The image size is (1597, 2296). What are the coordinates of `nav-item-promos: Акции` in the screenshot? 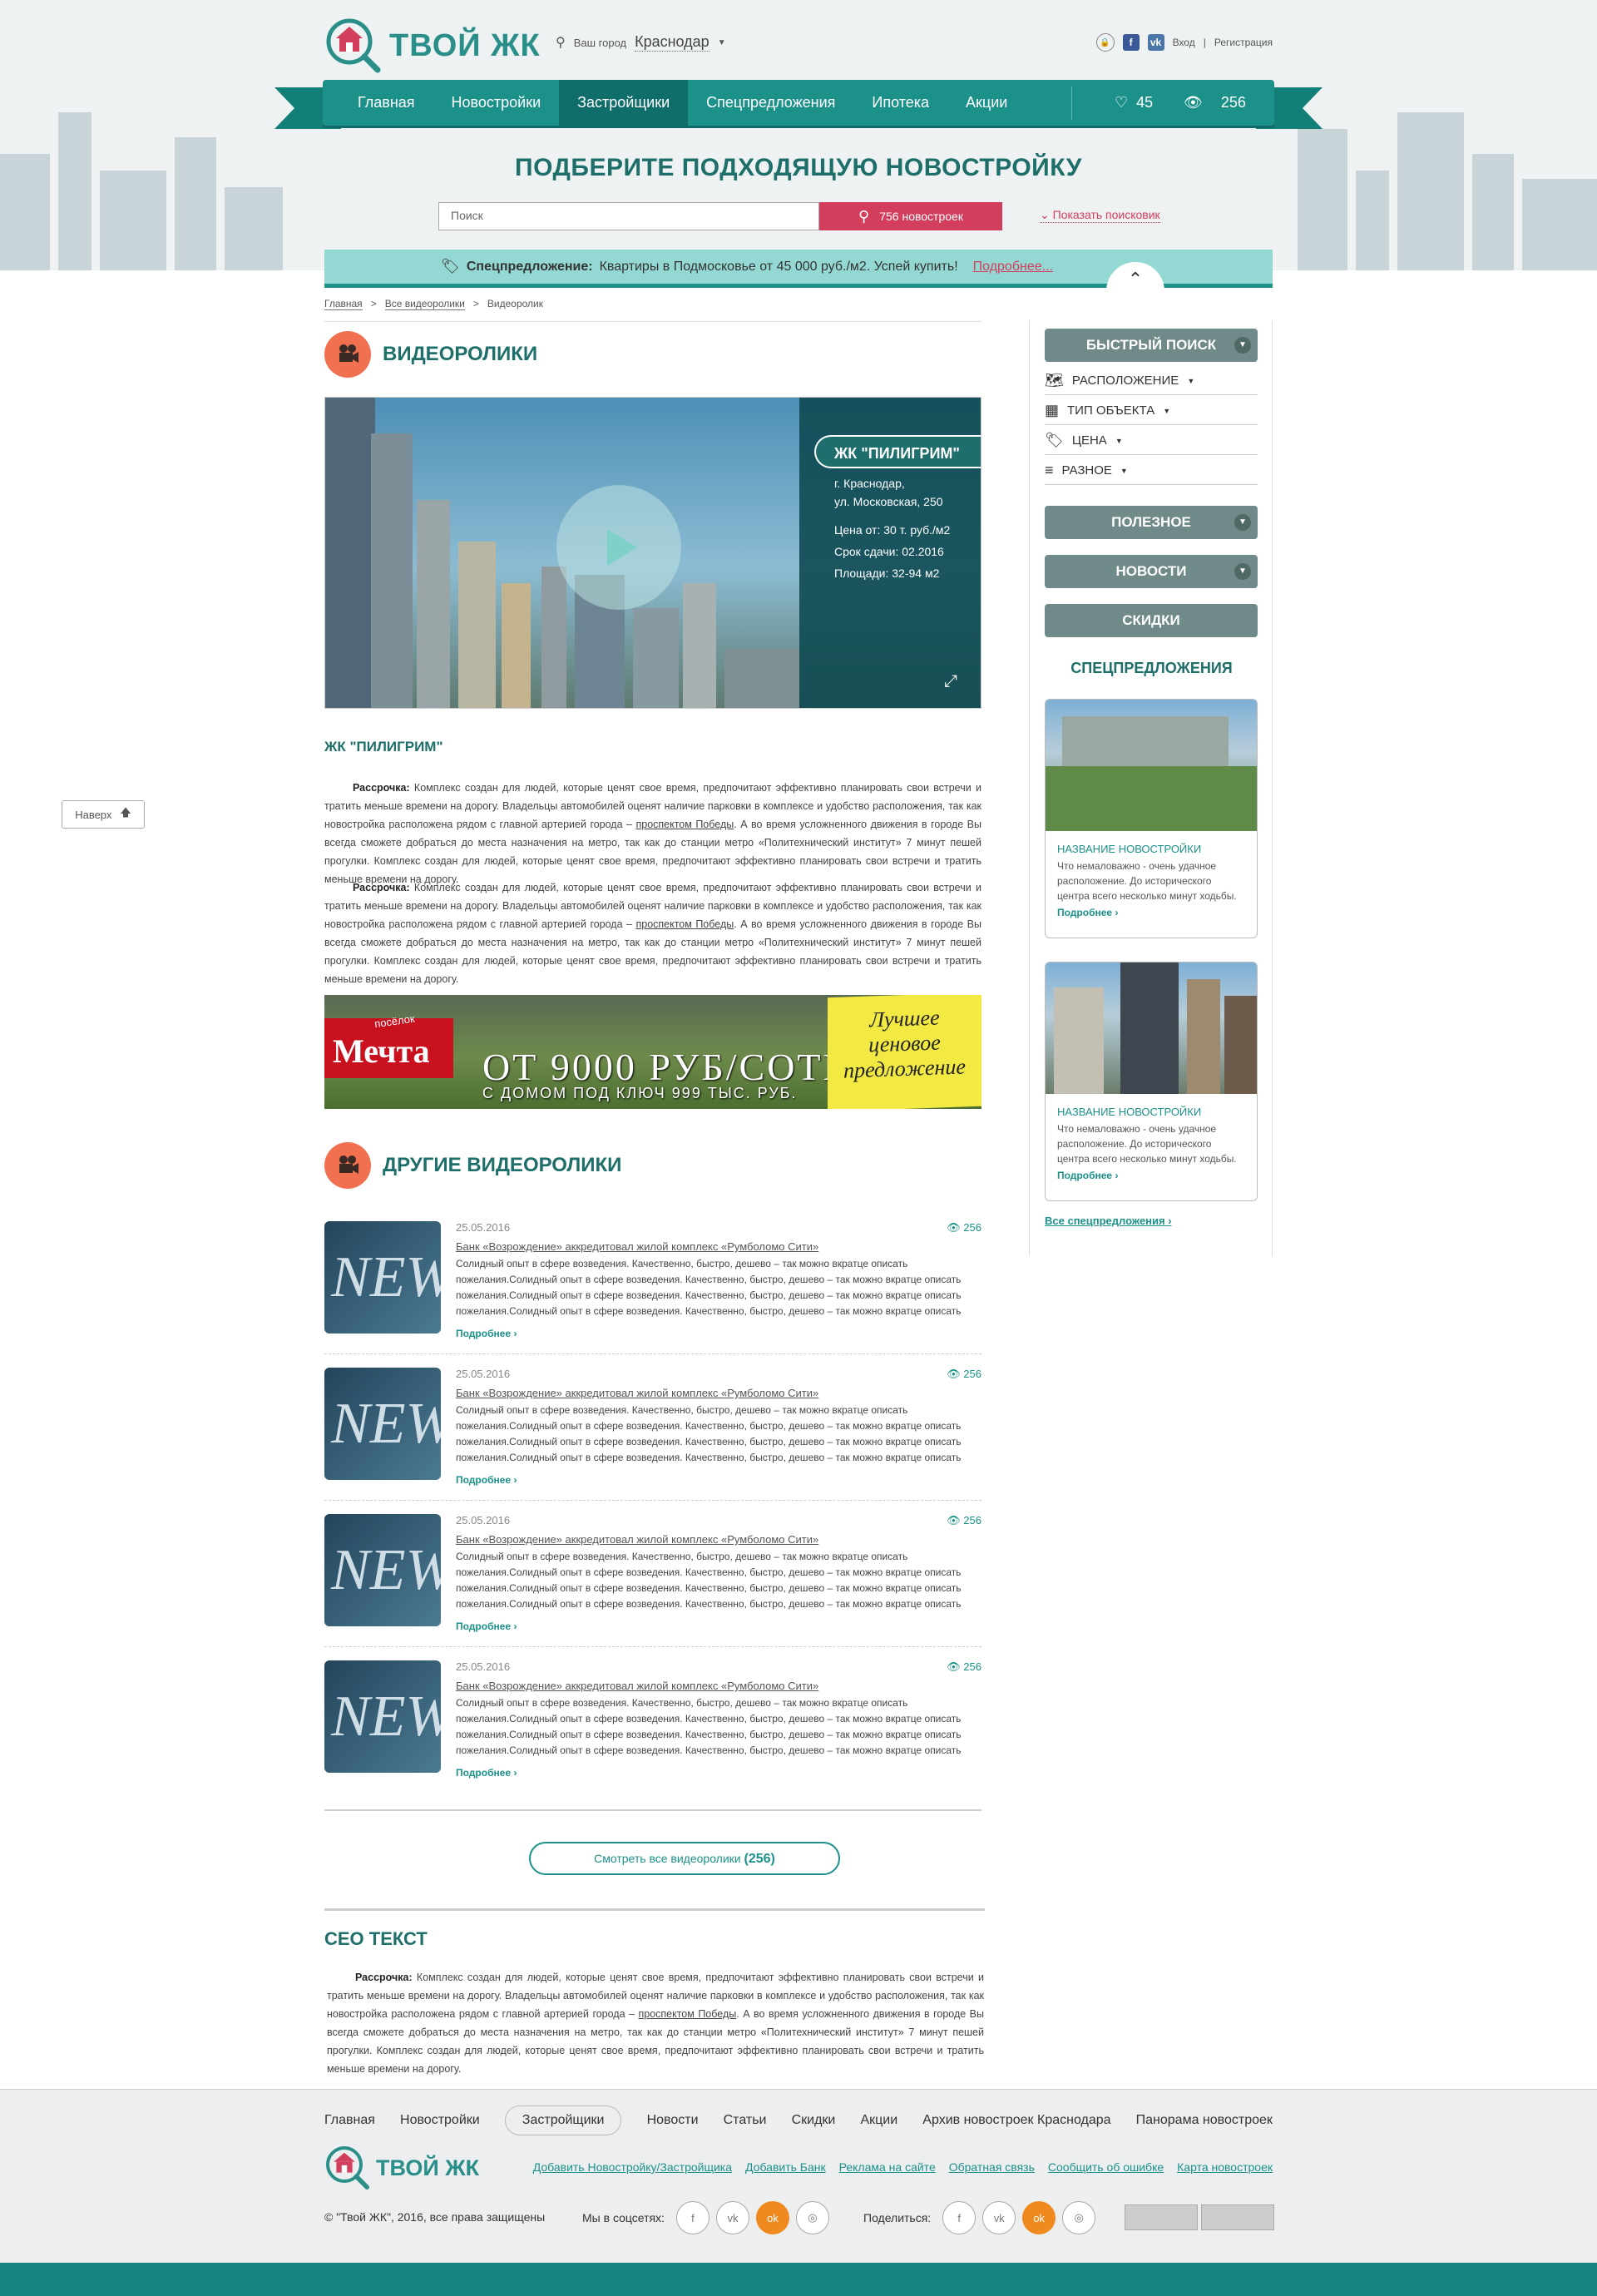 It's located at (986, 103).